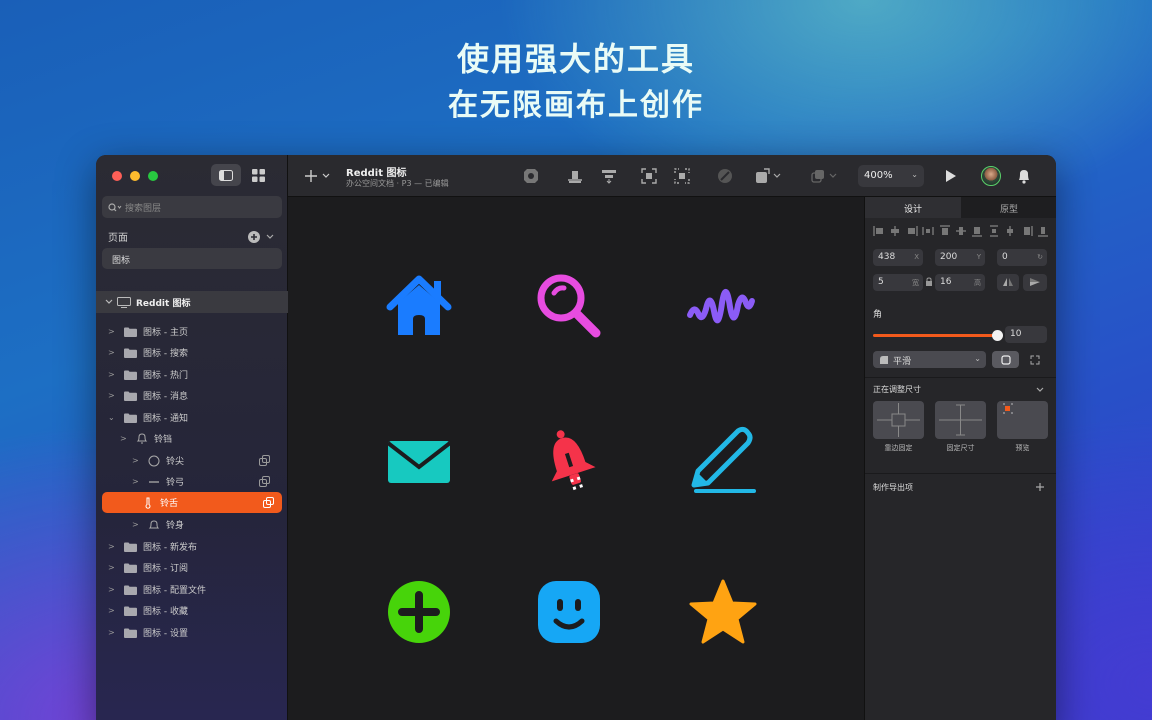  What do you see at coordinates (723, 612) in the screenshot?
I see `star-icon` at bounding box center [723, 612].